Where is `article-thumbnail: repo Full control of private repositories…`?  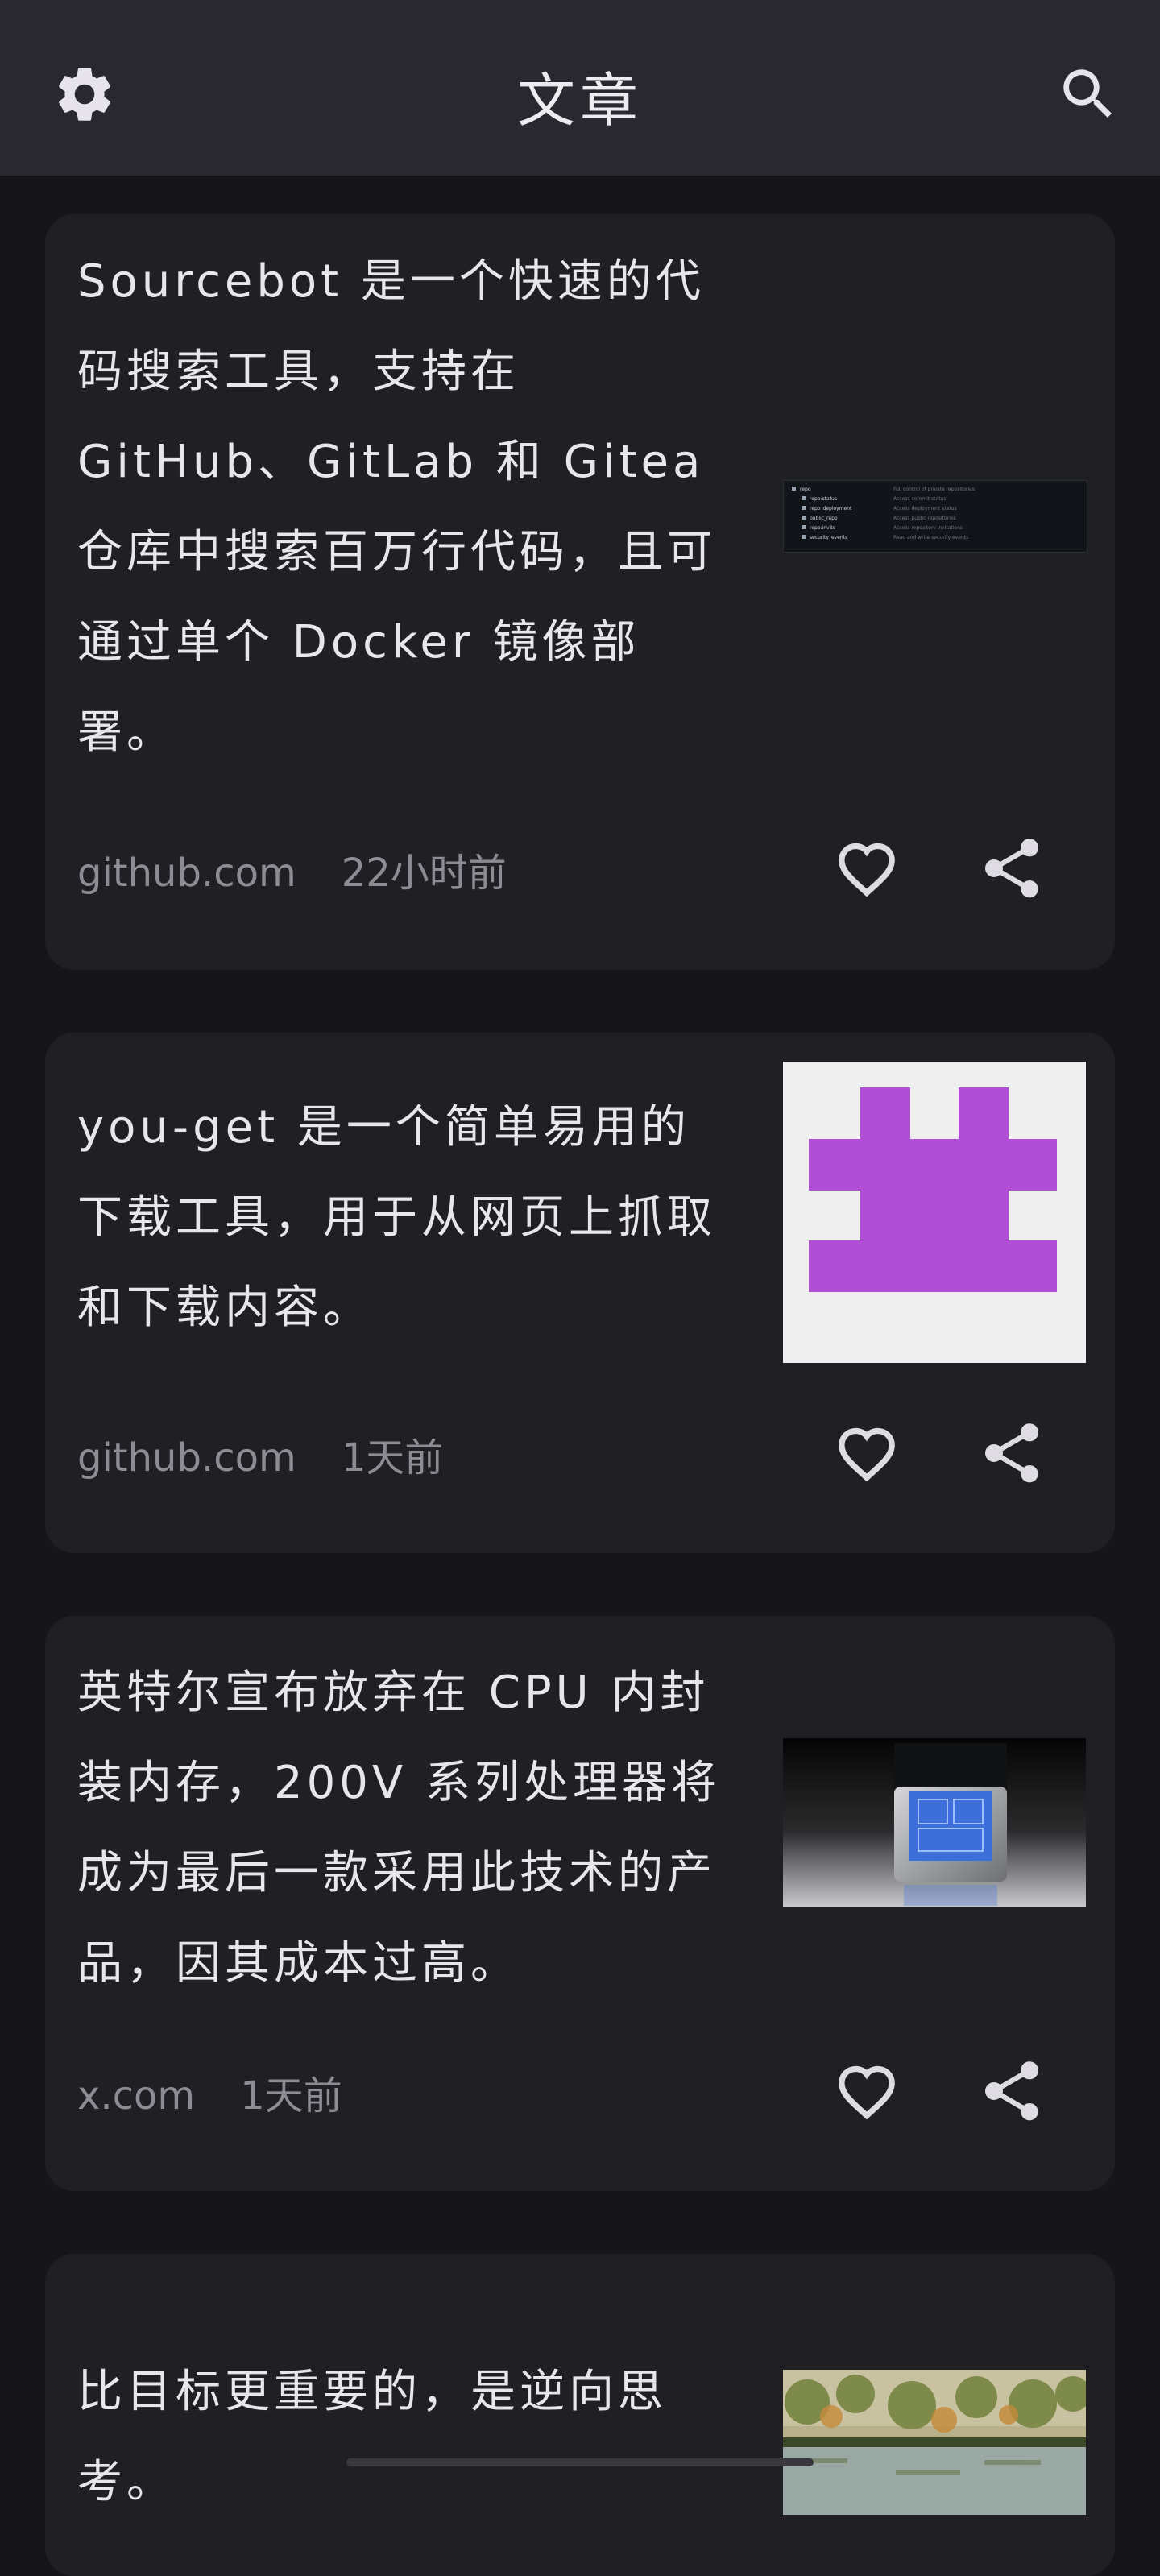 article-thumbnail: repo Full control of private repositories… is located at coordinates (936, 516).